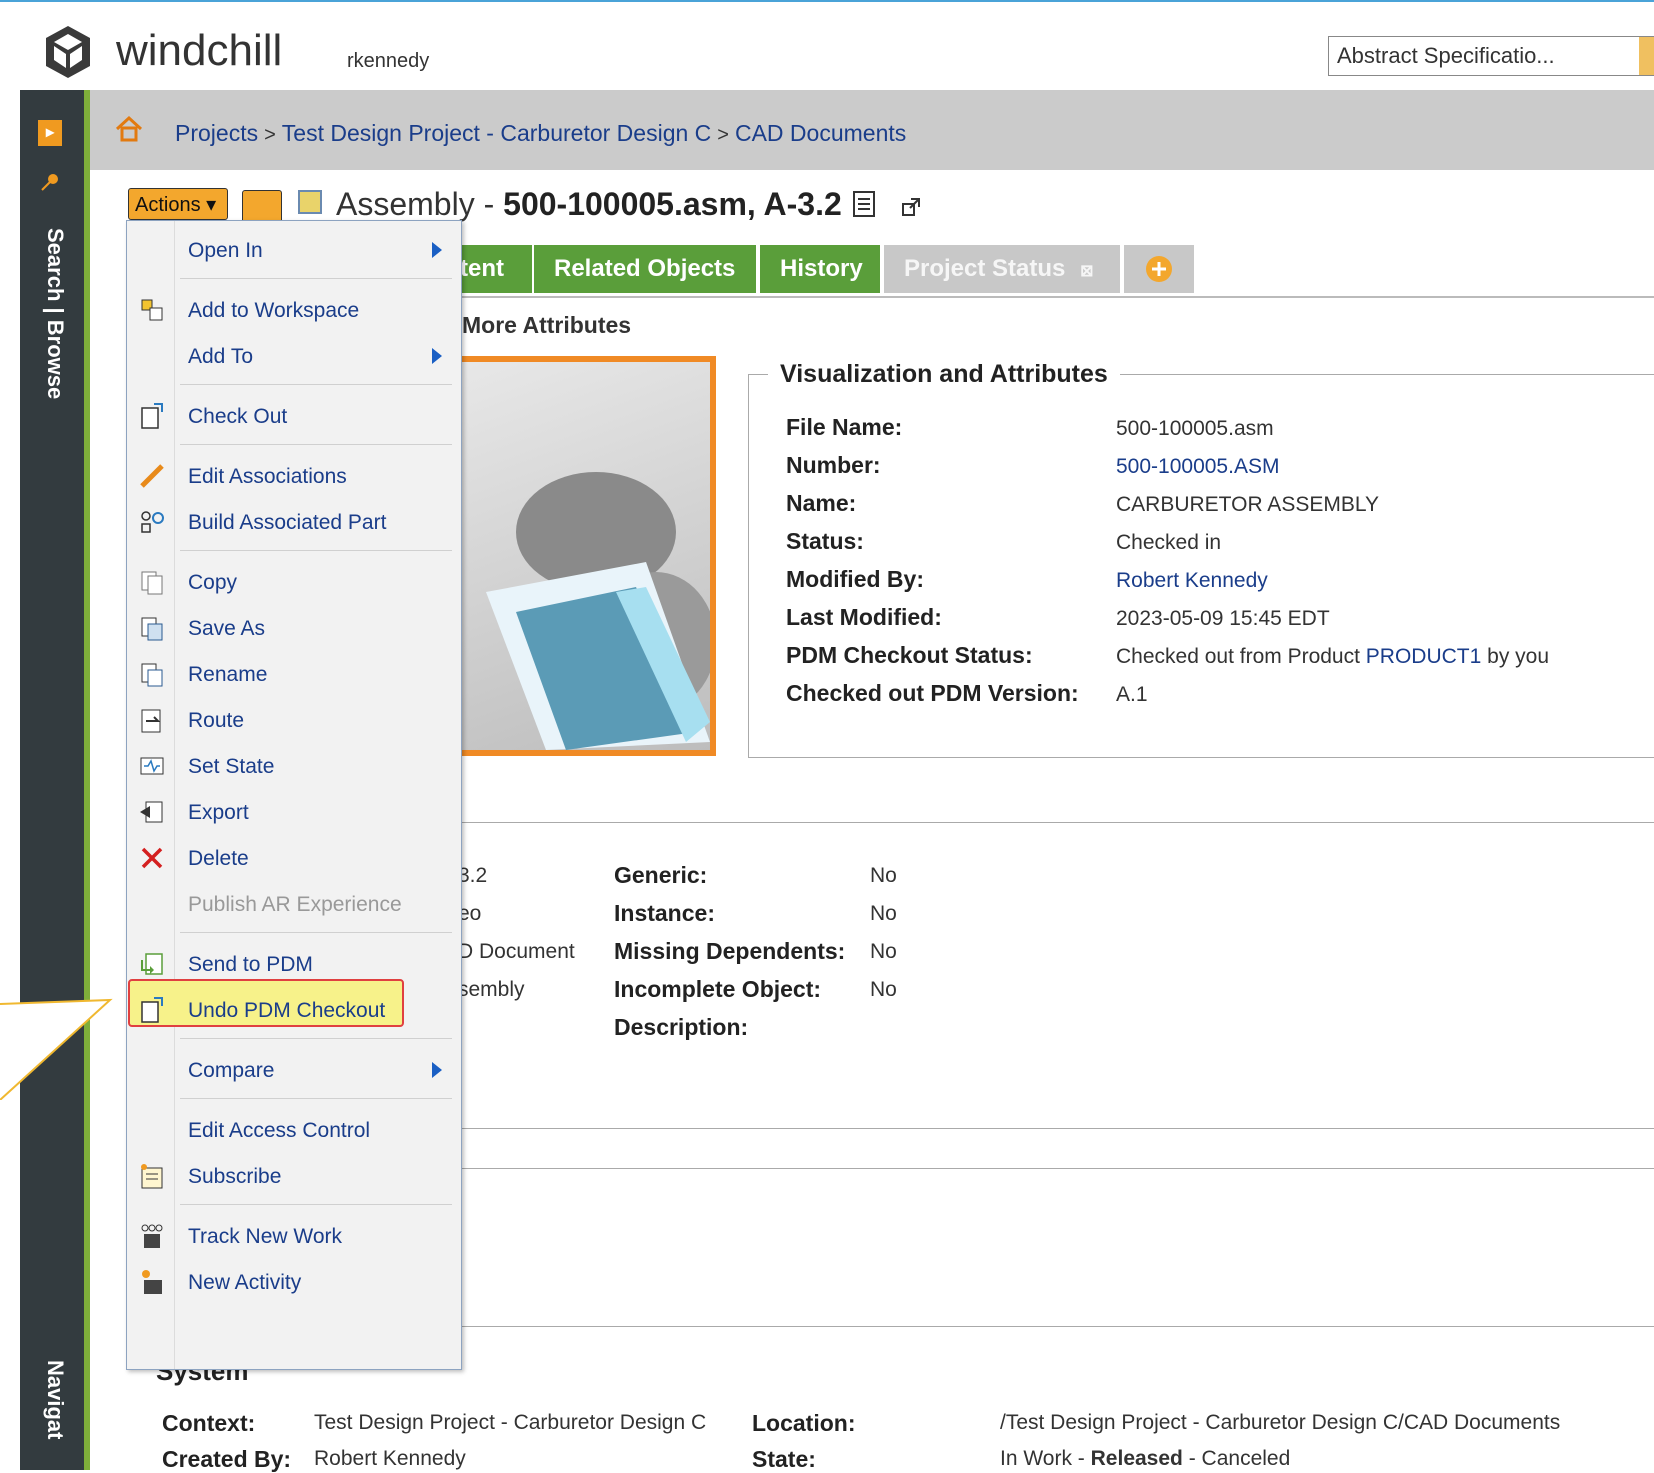 The height and width of the screenshot is (1473, 1654). I want to click on menu-rename: Rename, so click(293, 674).